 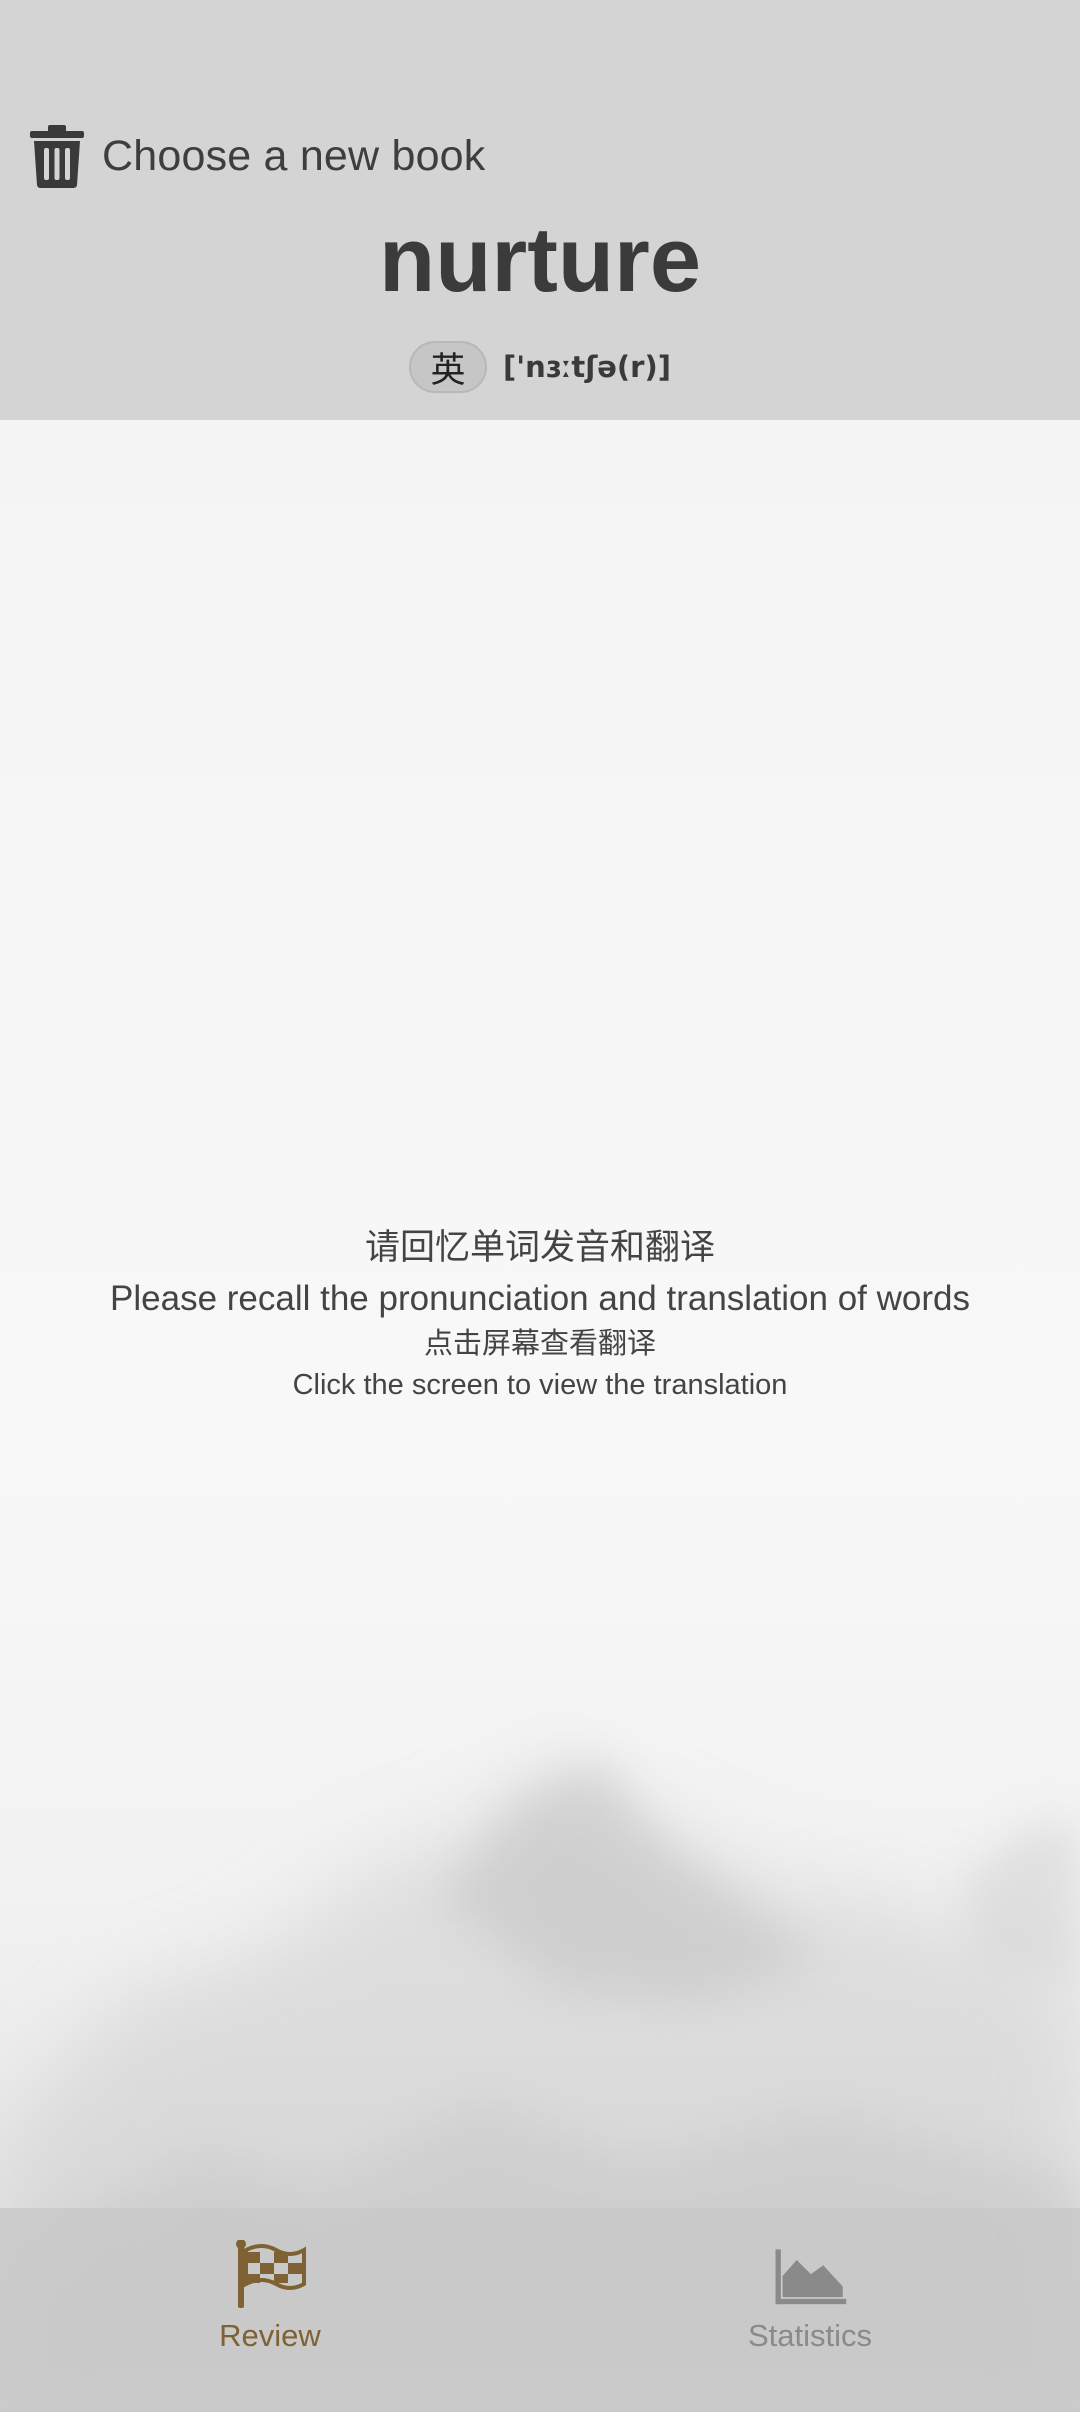 What do you see at coordinates (294, 155) in the screenshot?
I see `choose-book-label: Choose a new book` at bounding box center [294, 155].